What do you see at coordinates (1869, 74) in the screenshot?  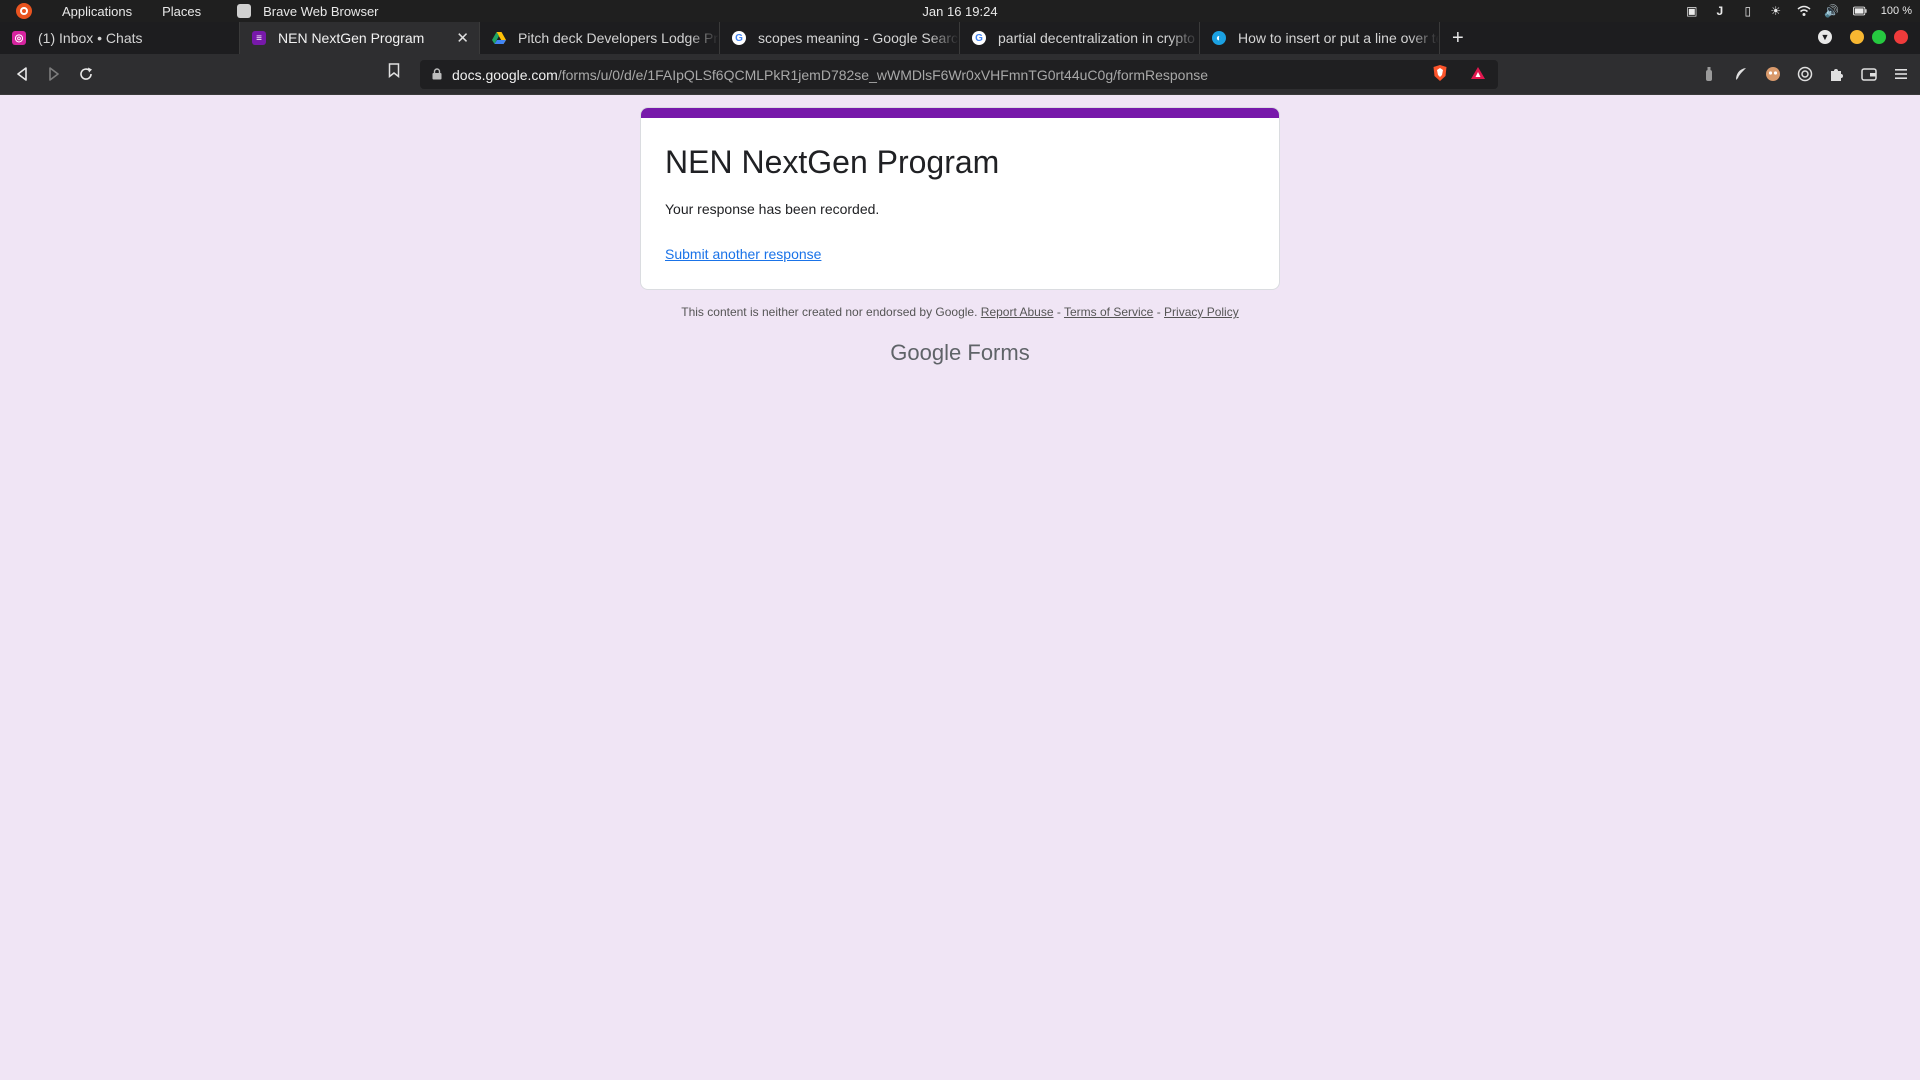 I see `wallet-icon` at bounding box center [1869, 74].